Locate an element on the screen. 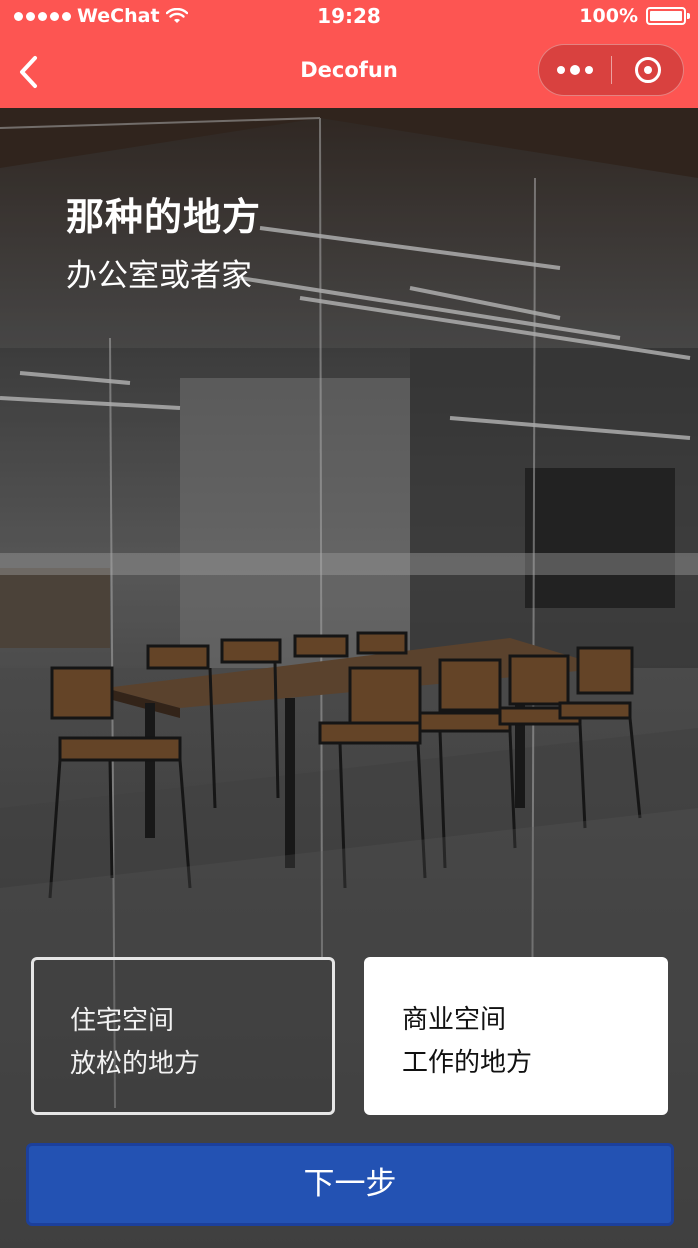 This screenshot has height=1248, width=698. nav-bar: Decofun is located at coordinates (349, 71).